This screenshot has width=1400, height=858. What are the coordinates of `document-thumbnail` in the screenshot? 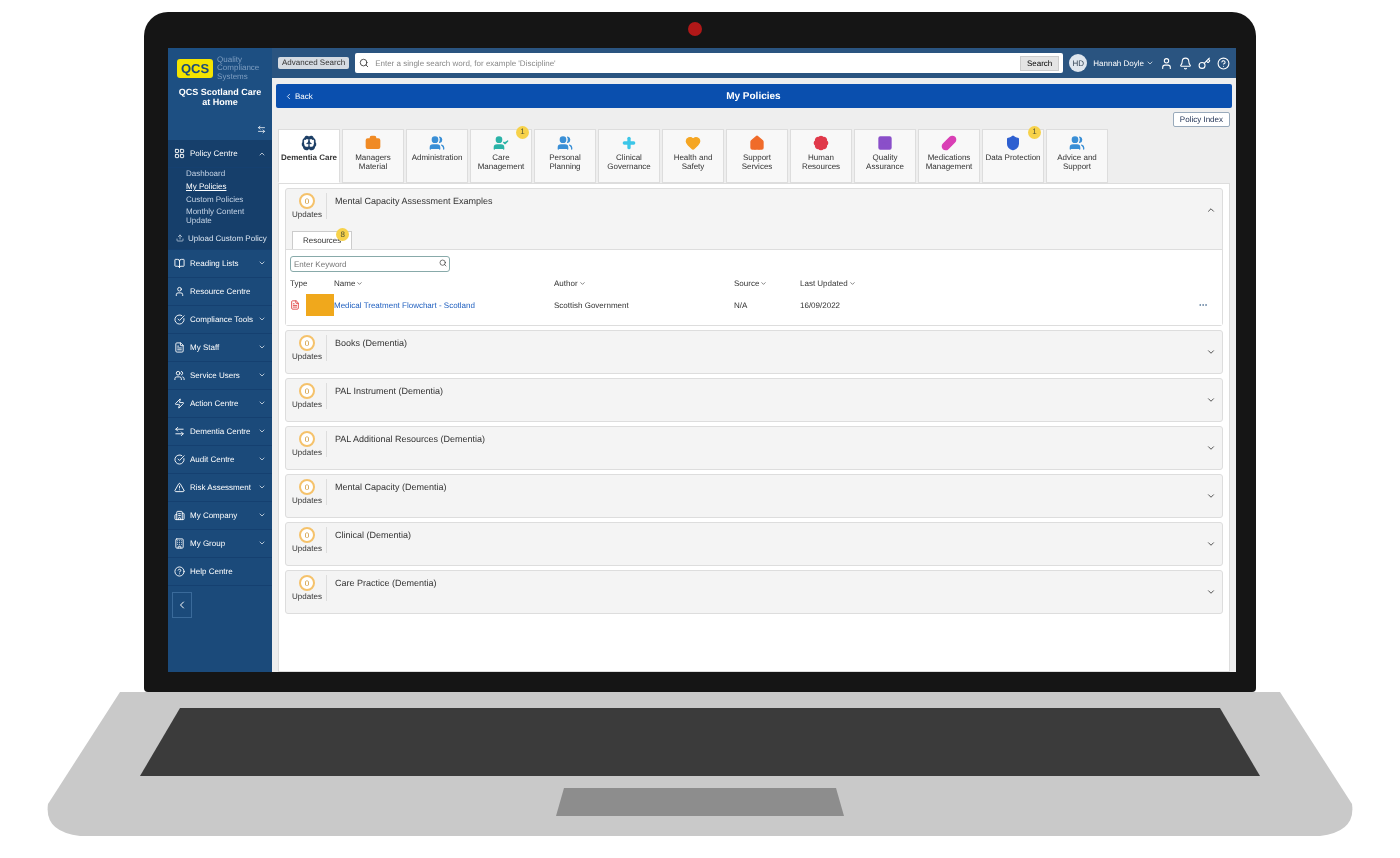 It's located at (320, 305).